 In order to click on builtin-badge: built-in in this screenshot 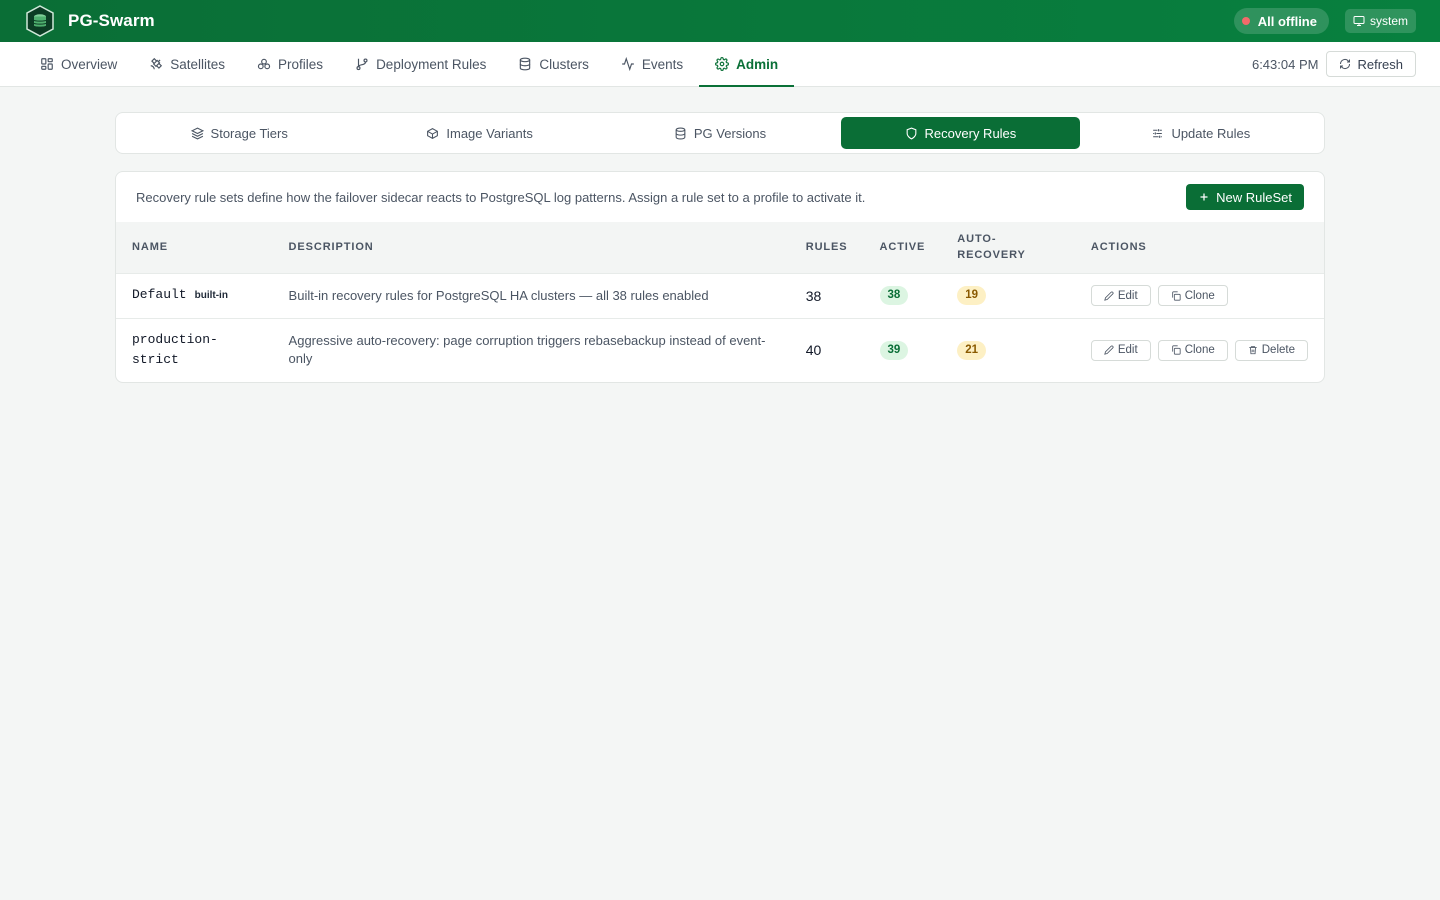, I will do `click(211, 295)`.